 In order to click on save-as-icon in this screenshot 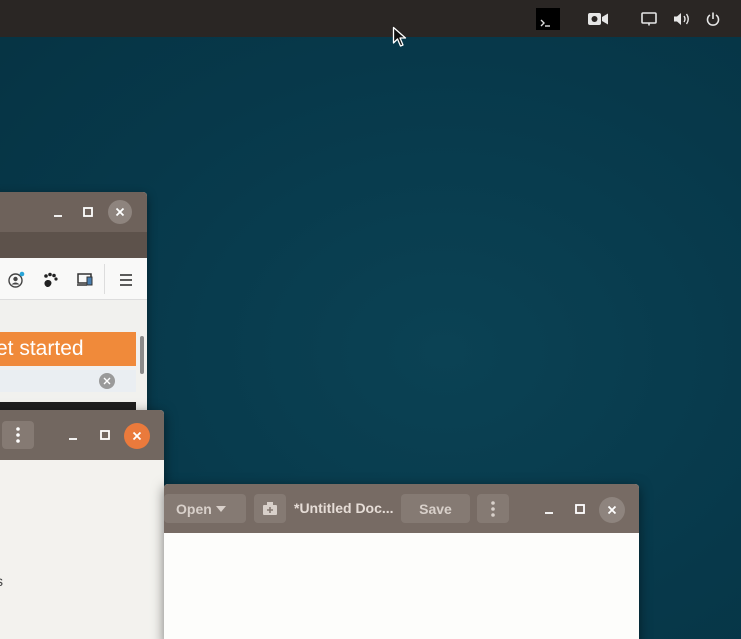, I will do `click(270, 508)`.